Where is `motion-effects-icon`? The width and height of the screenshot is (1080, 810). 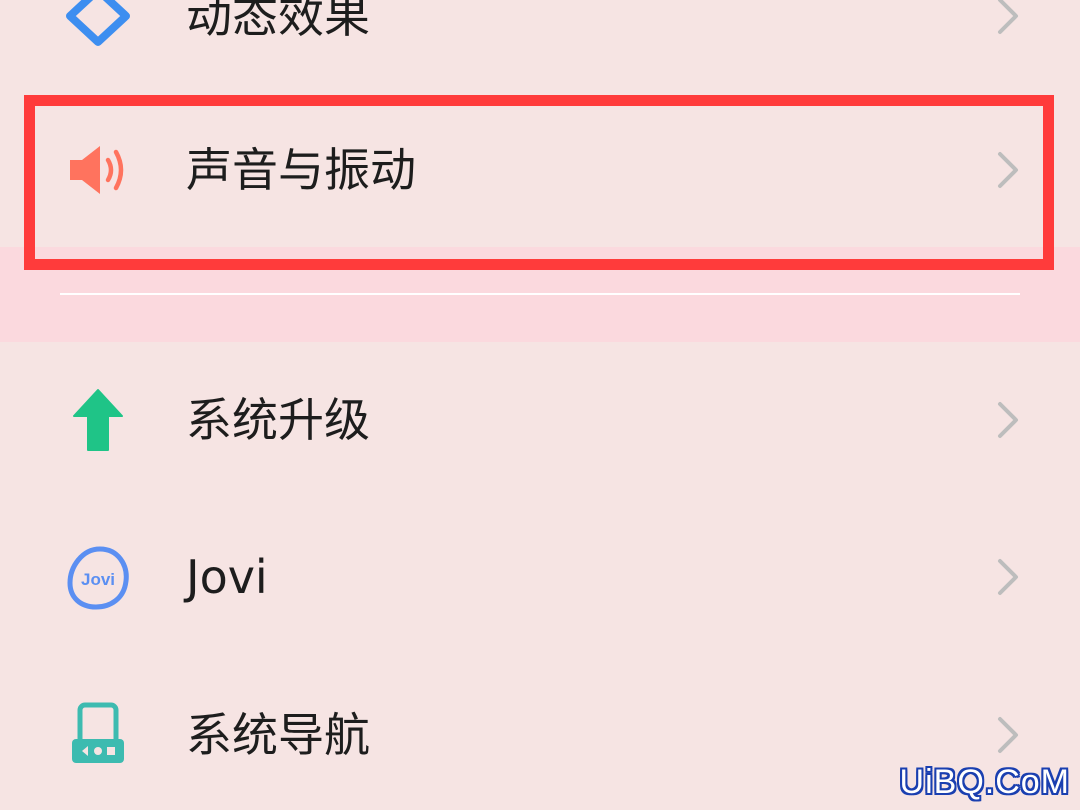
motion-effects-icon is located at coordinates (98, 26).